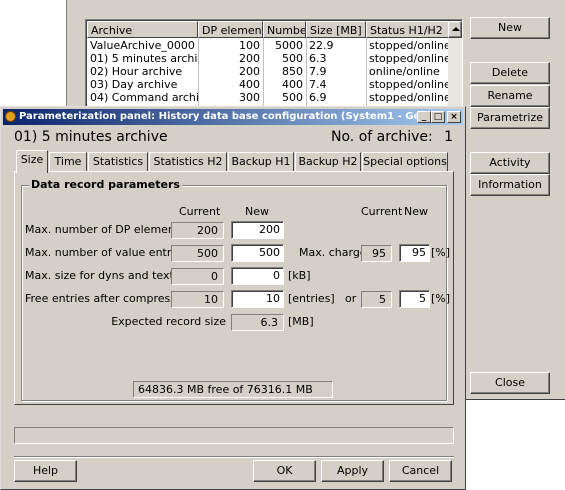  Describe the element at coordinates (448, 137) in the screenshot. I see `no-of-archive-value: 1` at that location.